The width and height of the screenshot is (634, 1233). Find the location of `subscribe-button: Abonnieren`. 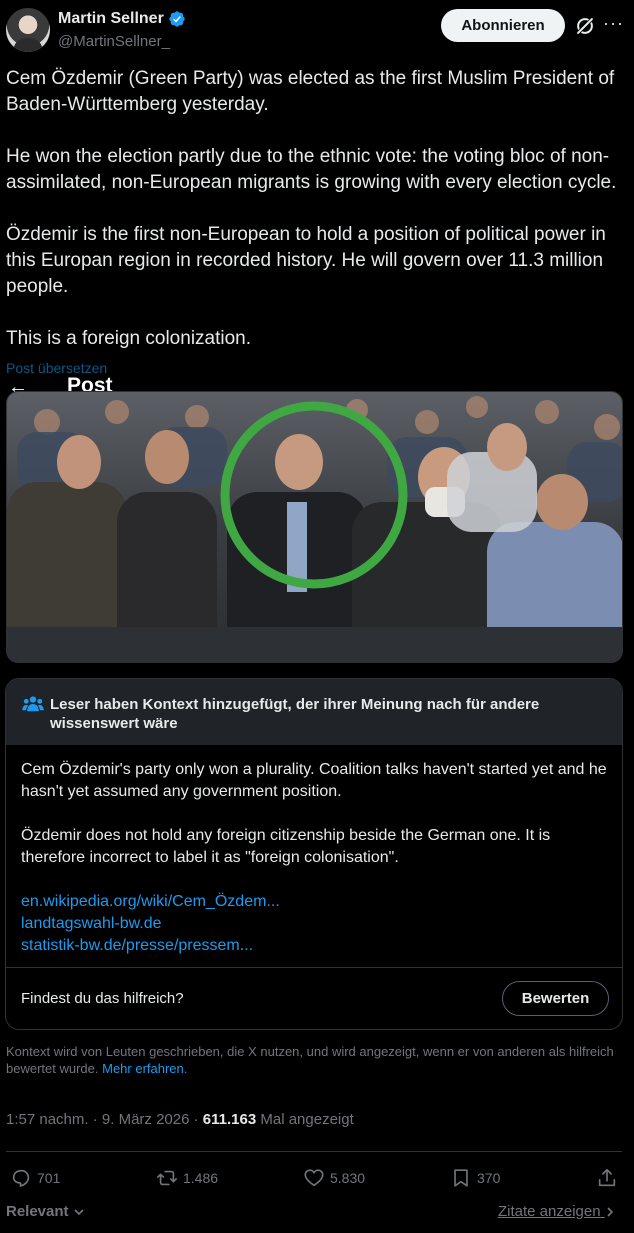

subscribe-button: Abonnieren is located at coordinates (503, 25).